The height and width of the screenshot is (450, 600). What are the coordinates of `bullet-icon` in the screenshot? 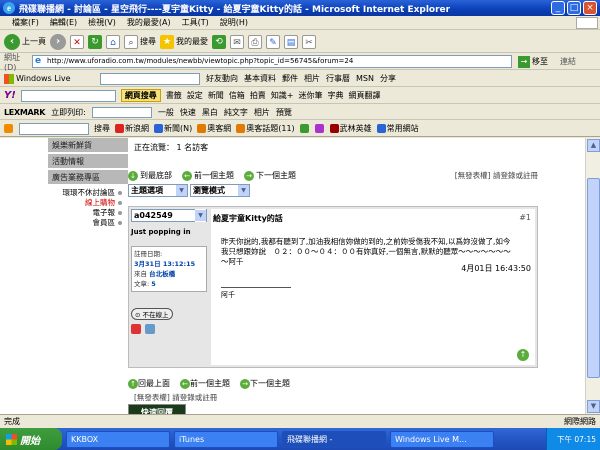 It's located at (120, 193).